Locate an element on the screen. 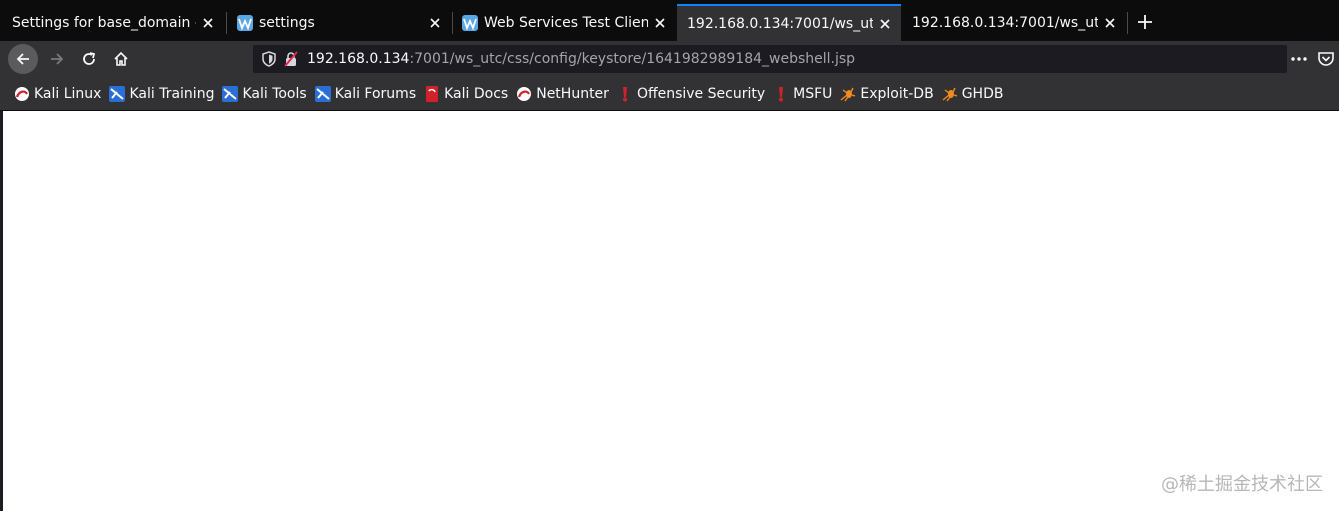 The width and height of the screenshot is (1339, 511). tab-title: settings is located at coordinates (287, 22).